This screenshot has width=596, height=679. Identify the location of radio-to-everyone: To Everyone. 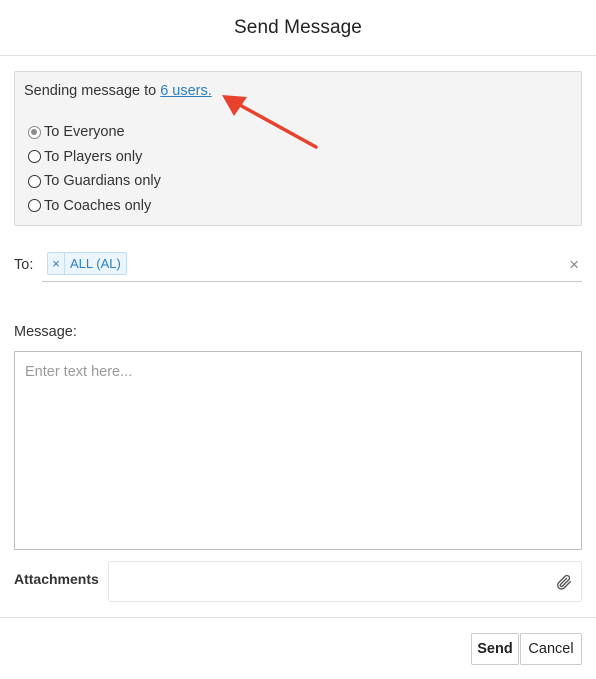
(94, 132).